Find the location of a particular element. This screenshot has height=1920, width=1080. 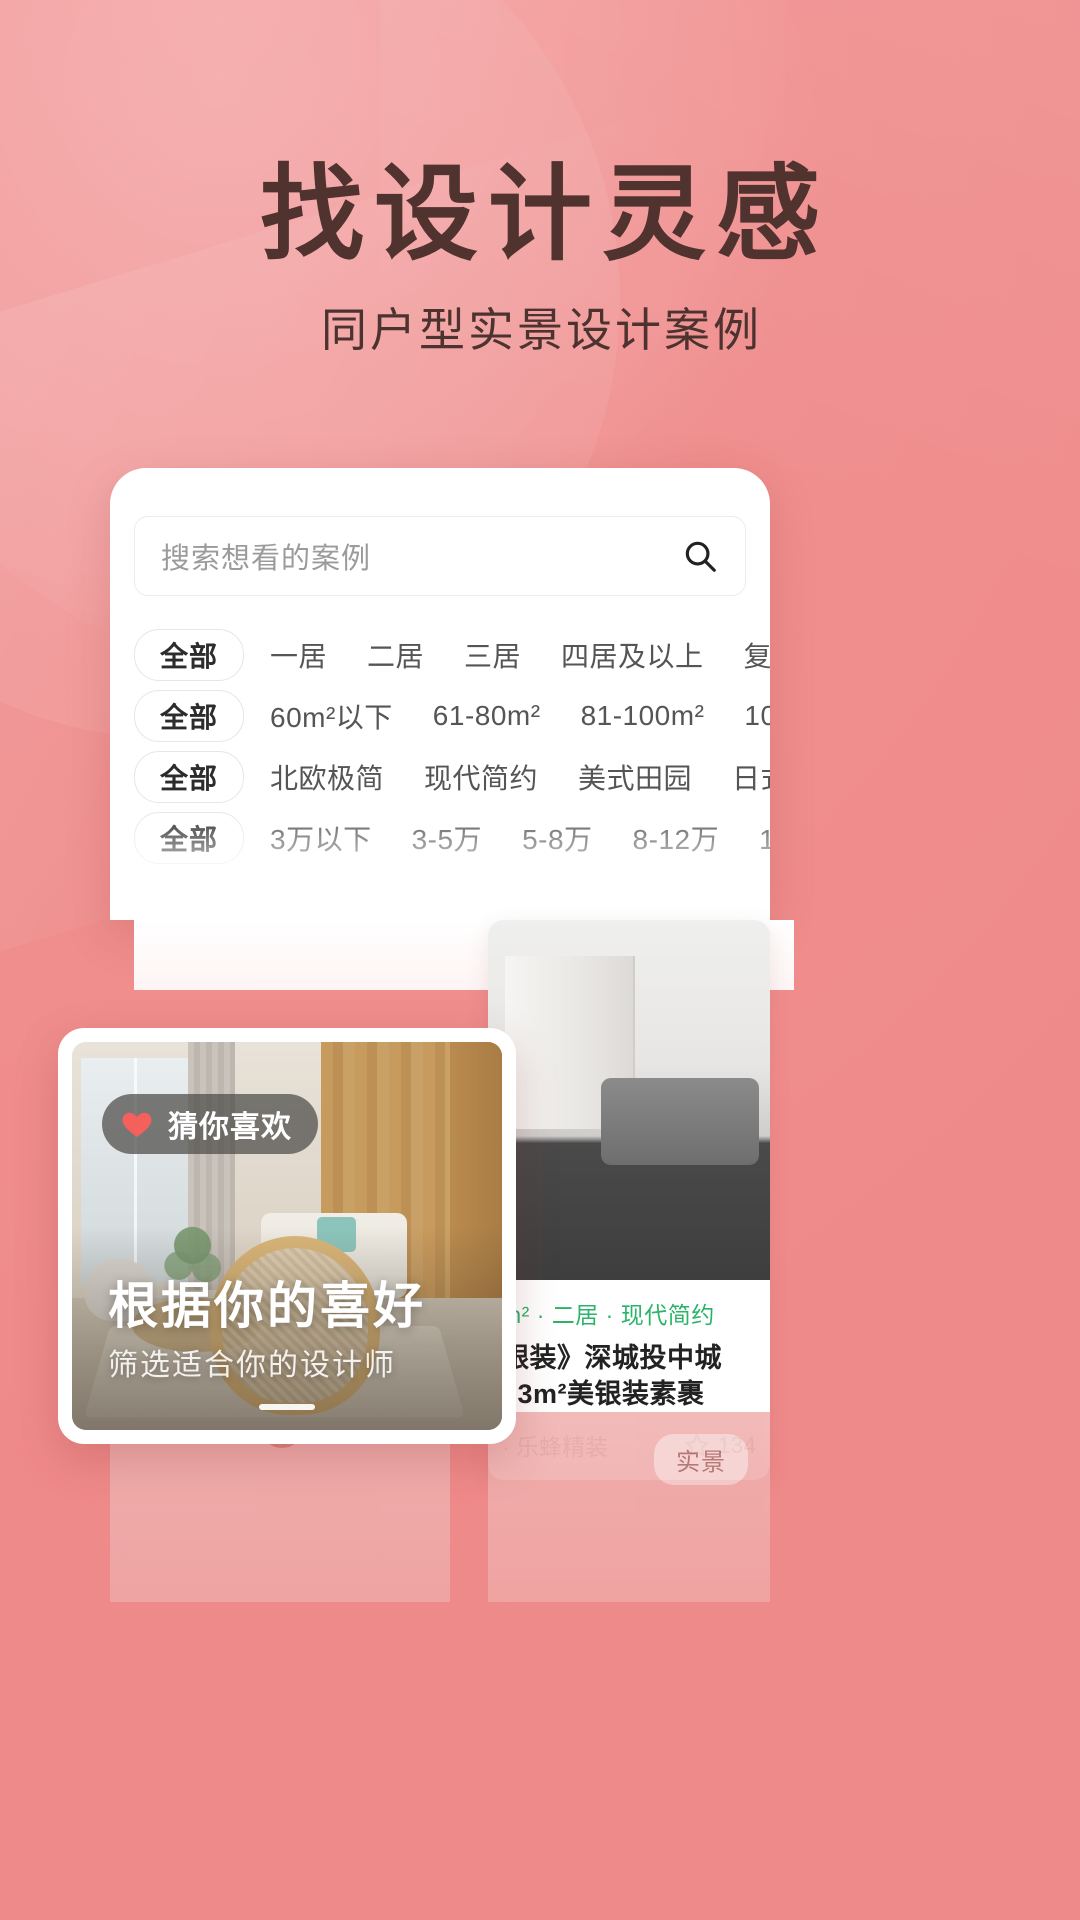

result-card-photo is located at coordinates (629, 1100).